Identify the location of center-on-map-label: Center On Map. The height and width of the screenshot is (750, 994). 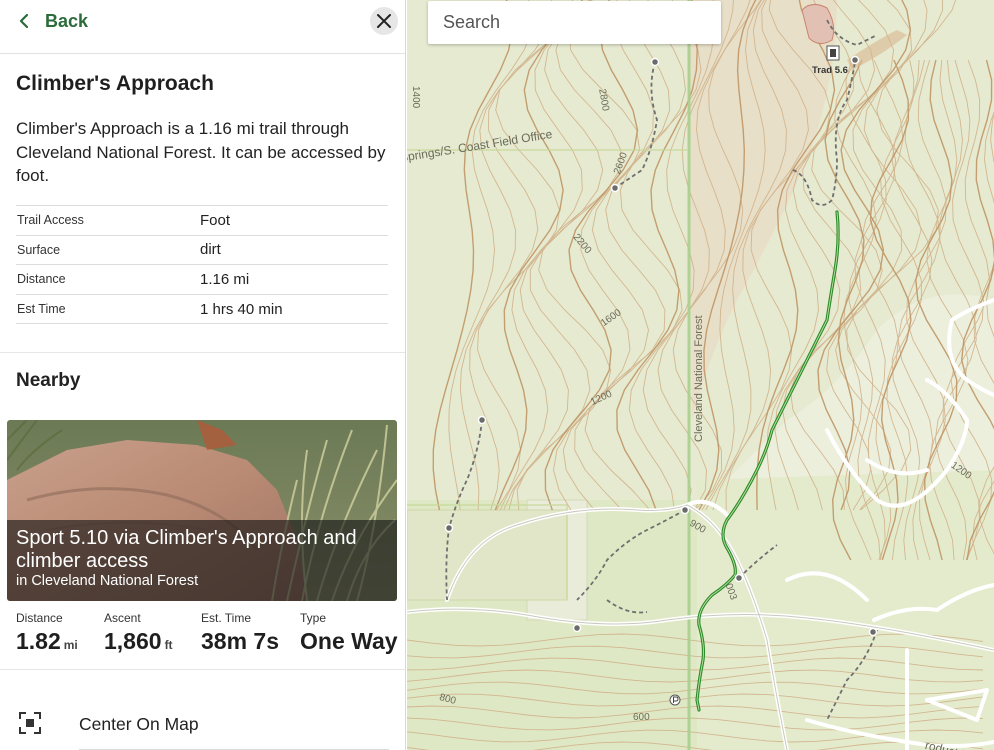
(139, 724).